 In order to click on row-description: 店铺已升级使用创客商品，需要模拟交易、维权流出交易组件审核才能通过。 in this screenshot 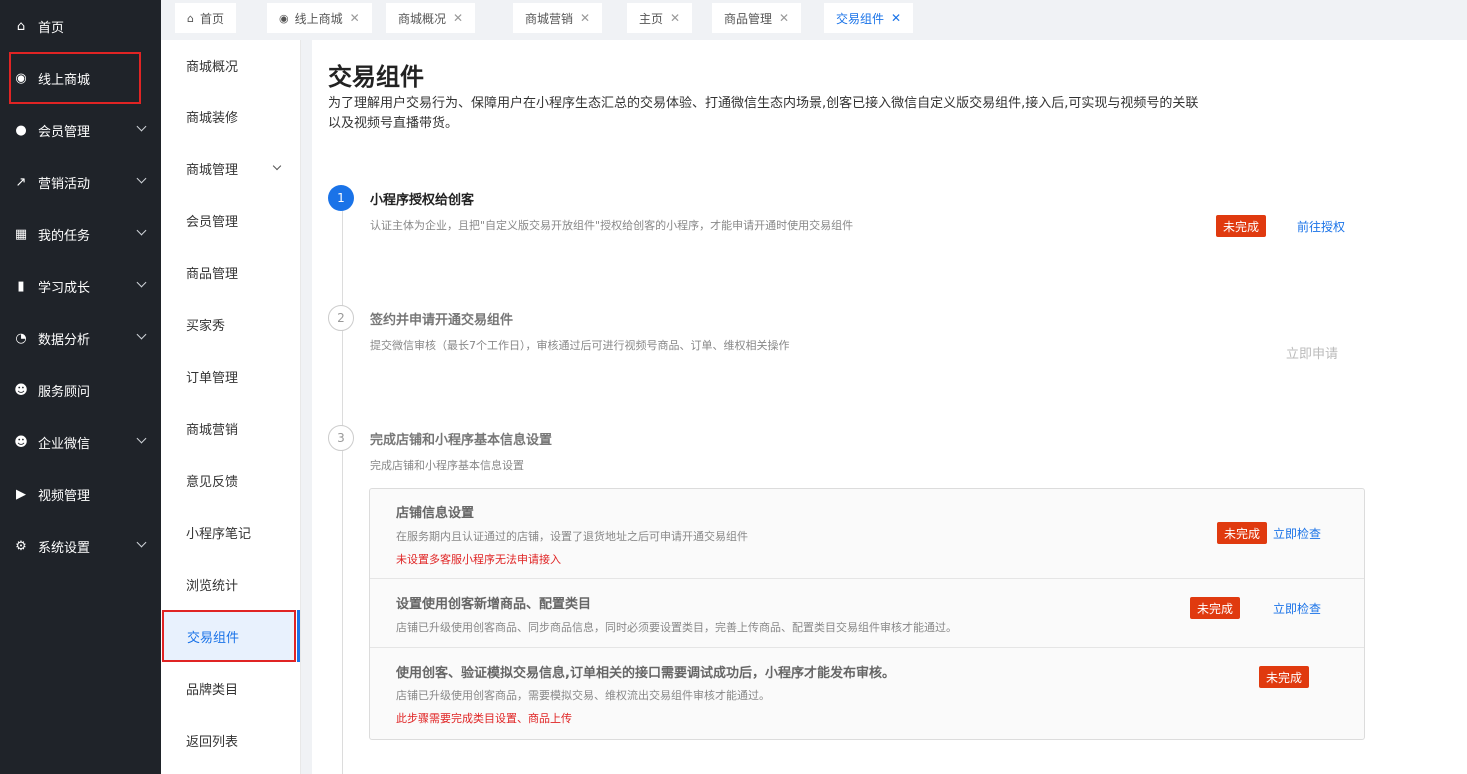, I will do `click(583, 695)`.